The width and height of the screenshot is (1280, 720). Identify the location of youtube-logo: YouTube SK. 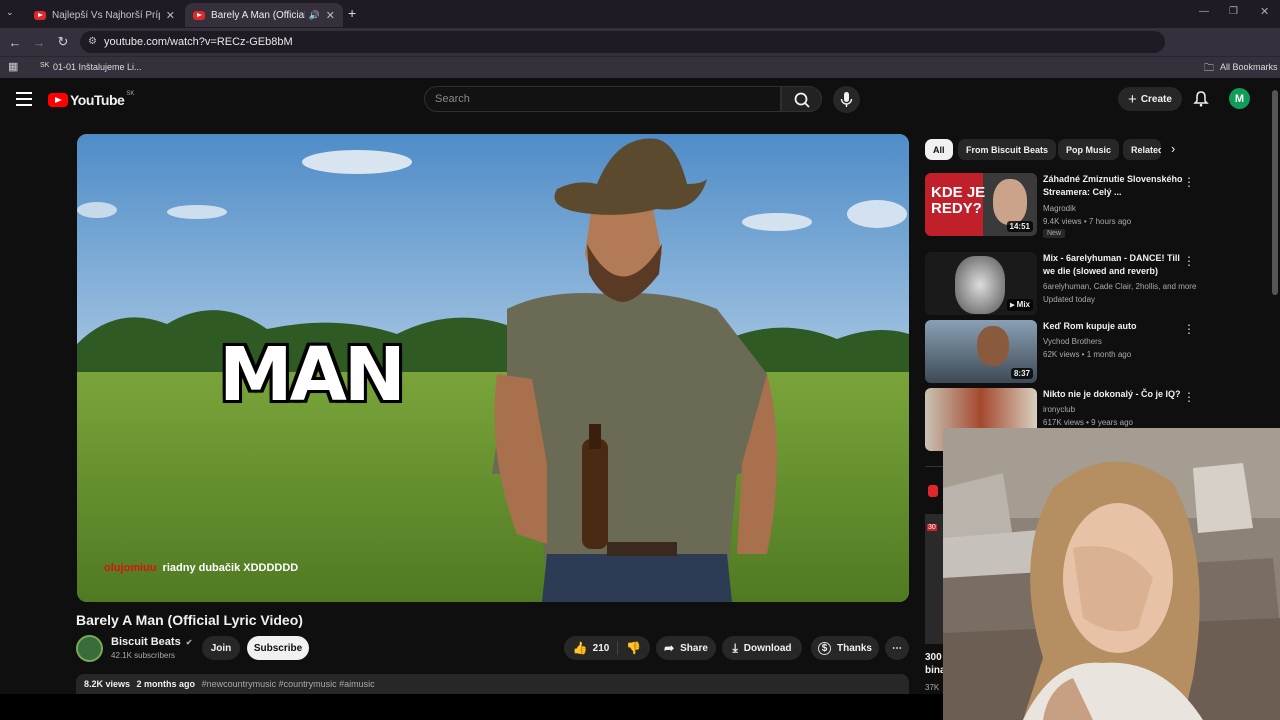
(91, 99).